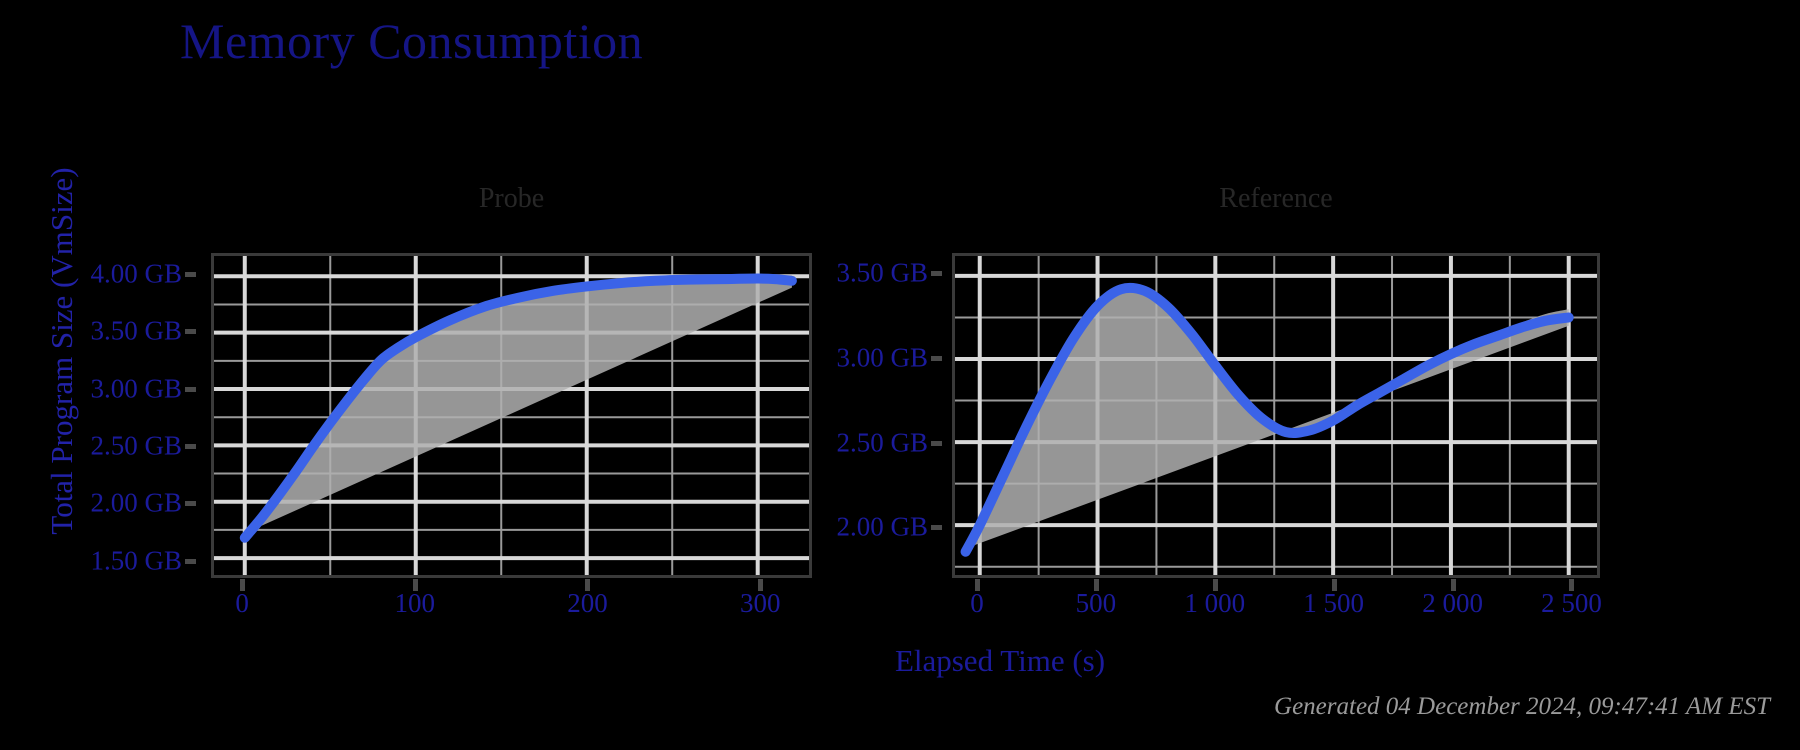 This screenshot has height=750, width=1800. I want to click on y-axis-ticks-reference: 2.00 GB 2.50 GB 3.00 GB 3.50 GB, so click(856, 415).